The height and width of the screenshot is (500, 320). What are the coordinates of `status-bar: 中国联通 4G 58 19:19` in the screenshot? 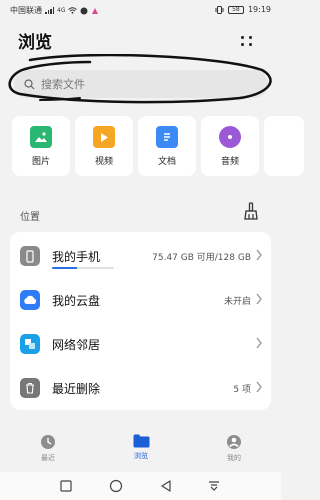 It's located at (140, 10).